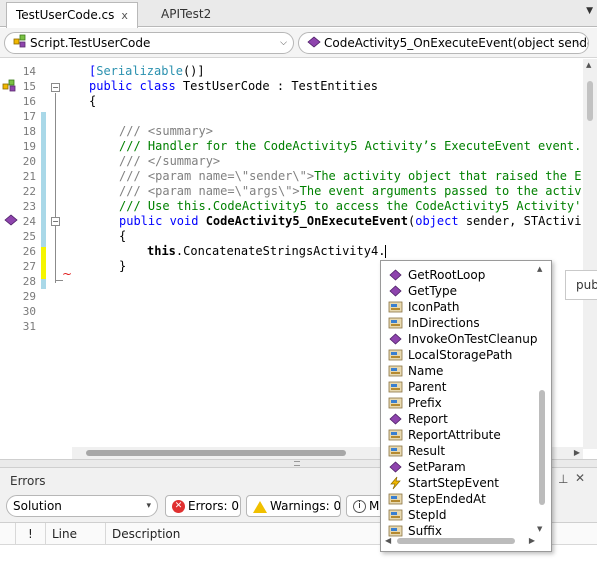 The image size is (597, 571). What do you see at coordinates (520, 221) in the screenshot?
I see `code-token: sender, STActivit` at bounding box center [520, 221].